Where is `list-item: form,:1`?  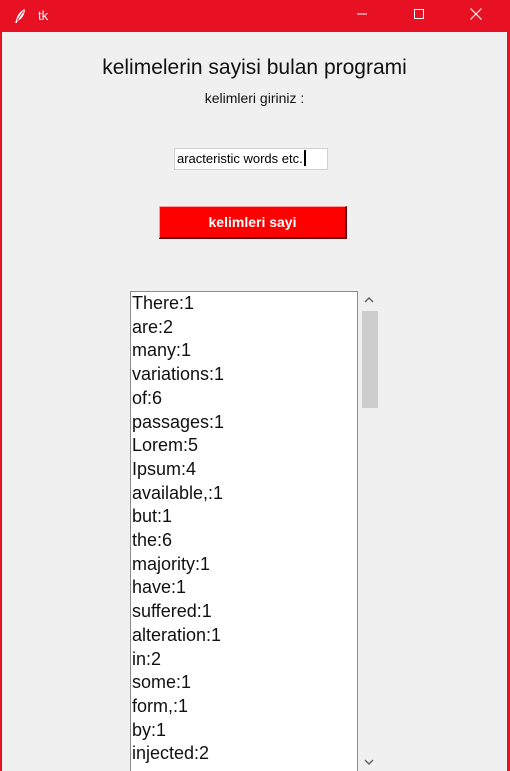 list-item: form,:1 is located at coordinates (244, 707).